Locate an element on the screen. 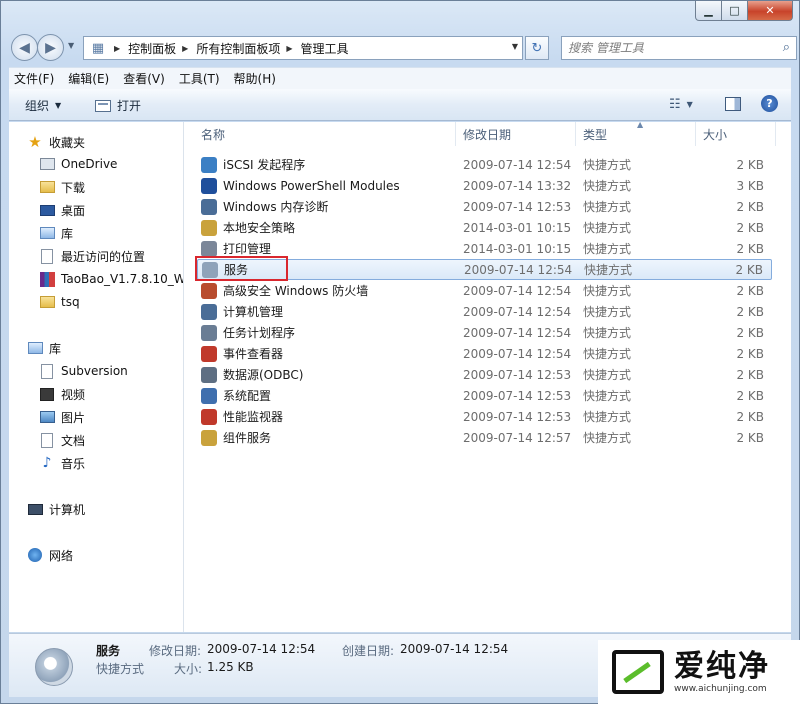 The image size is (800, 704). nav-library-shortcut: 库 is located at coordinates (56, 233).